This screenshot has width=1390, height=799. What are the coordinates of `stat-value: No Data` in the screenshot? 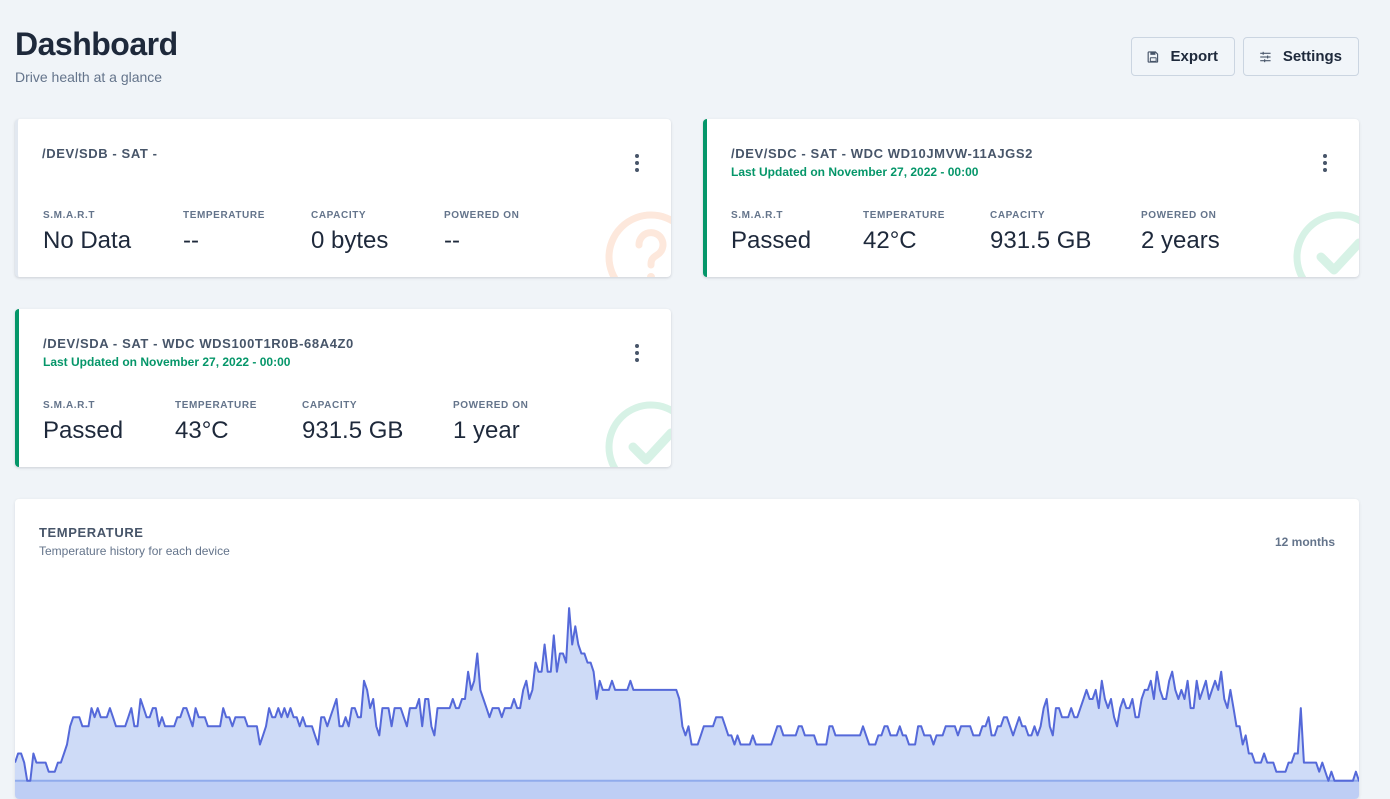 It's located at (87, 240).